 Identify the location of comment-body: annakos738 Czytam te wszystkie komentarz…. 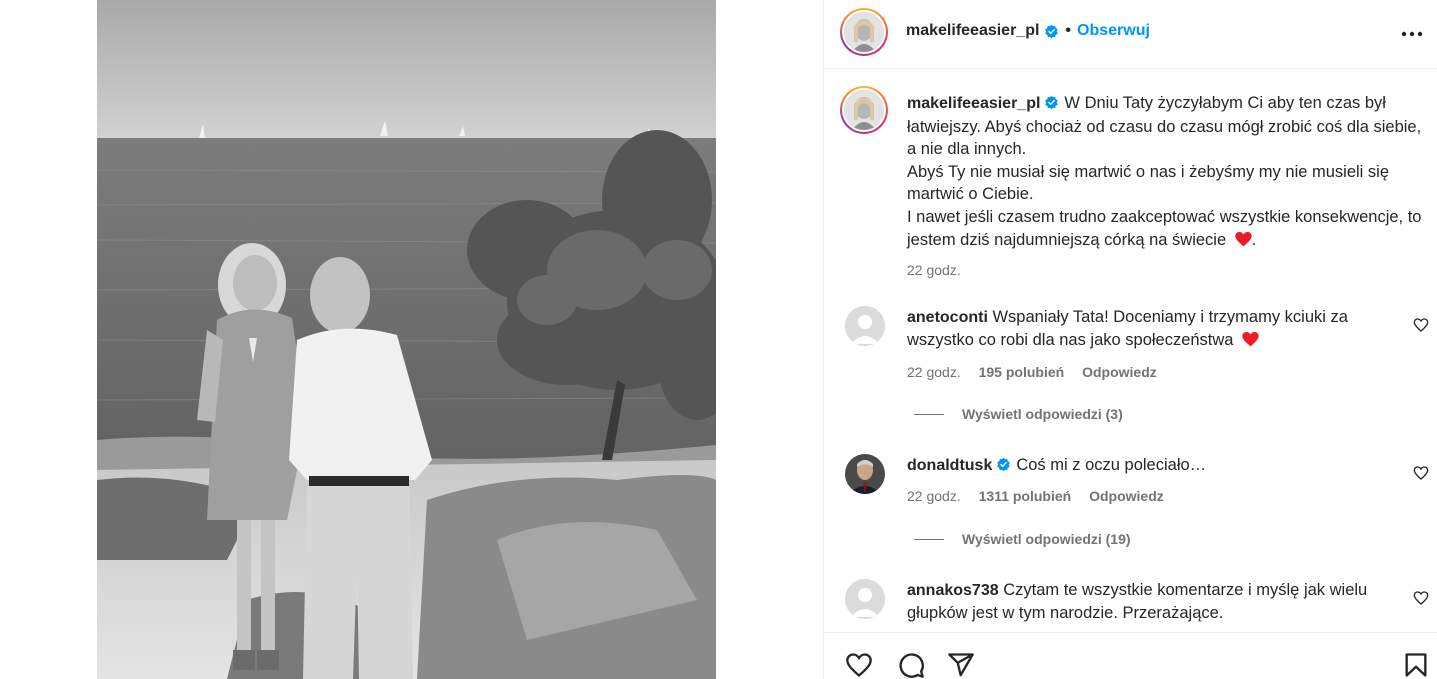
(1157, 602).